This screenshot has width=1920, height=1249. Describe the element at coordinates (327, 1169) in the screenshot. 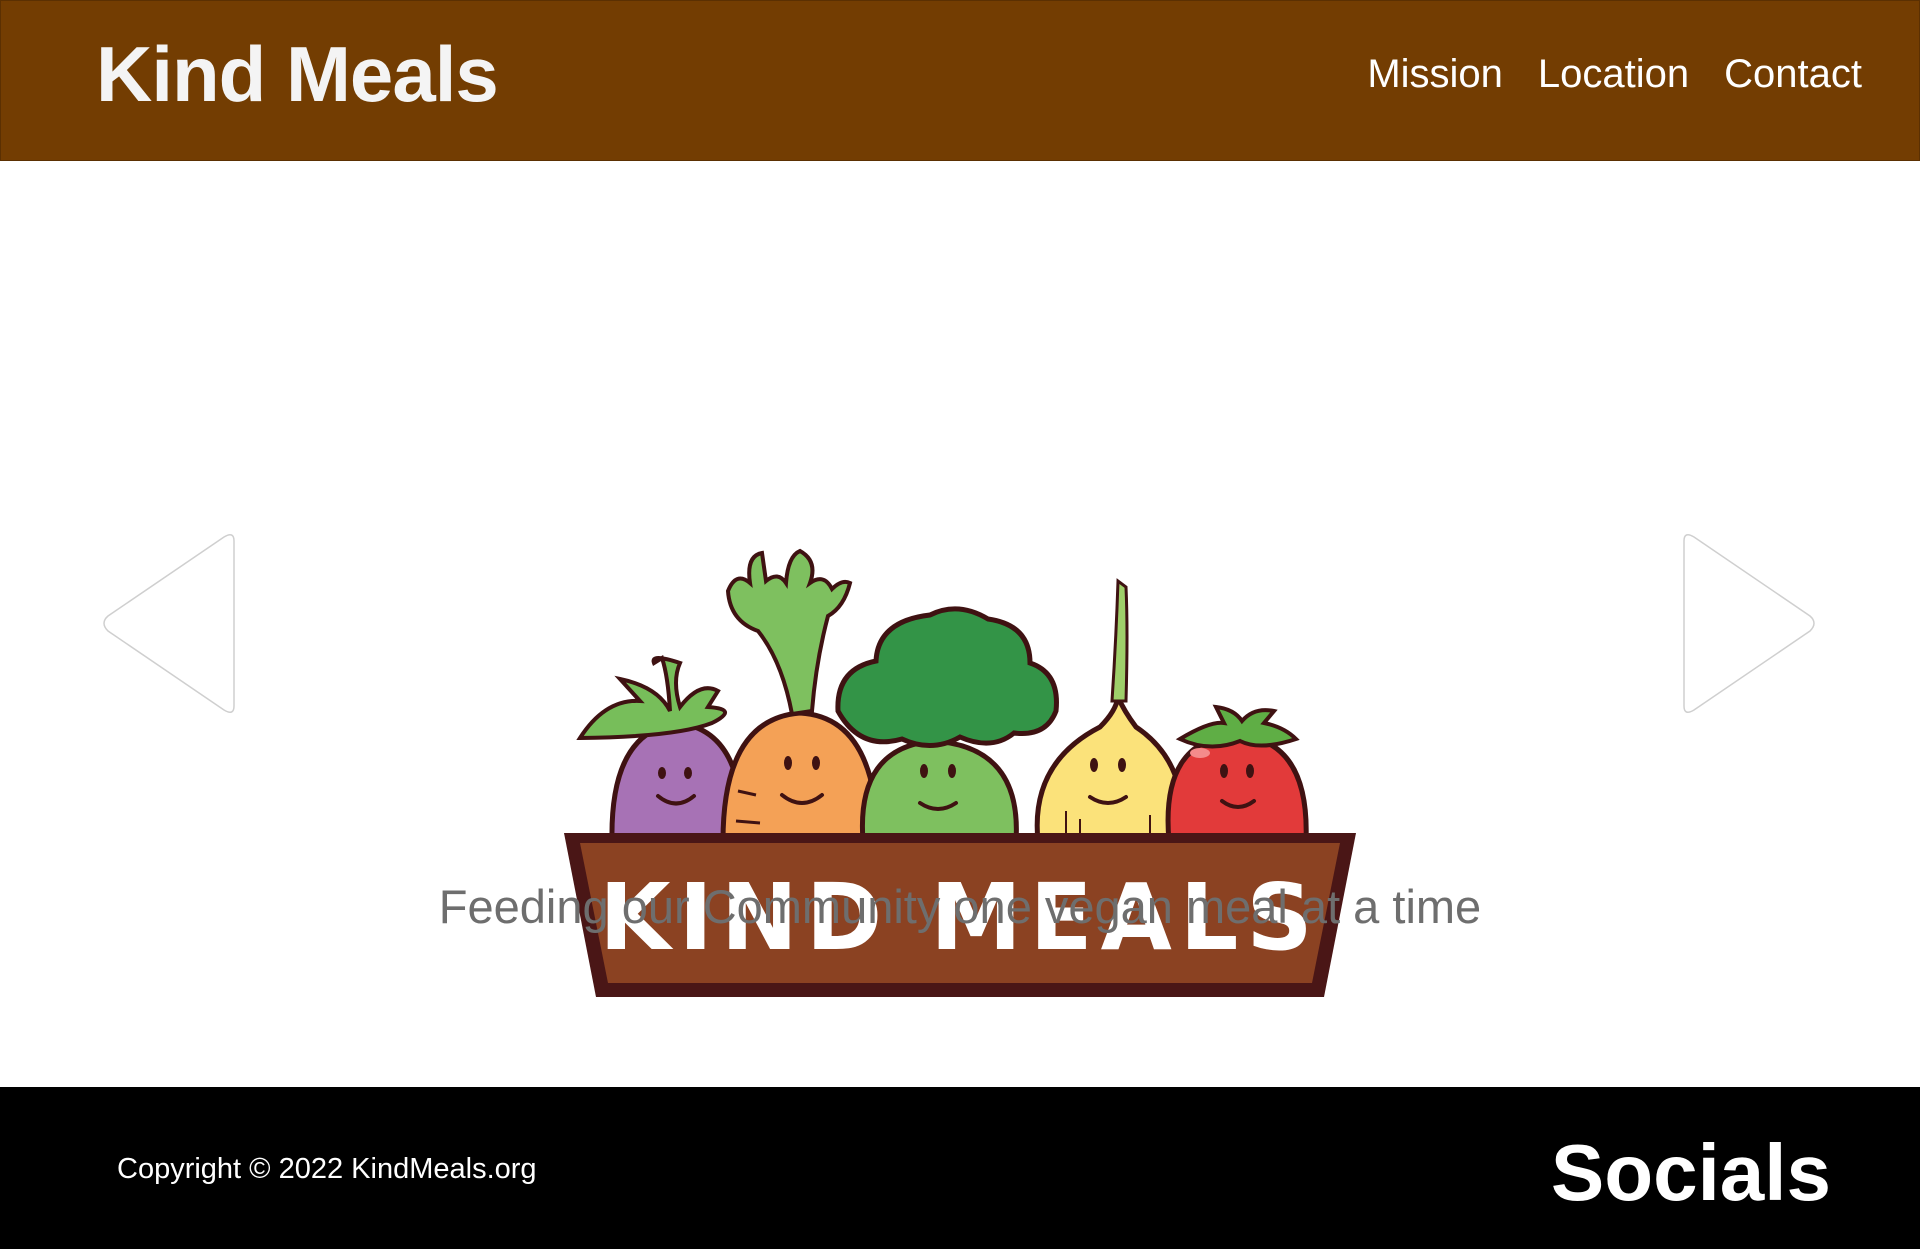

I see `copyright-text: Copyright © 2022 KindMeals.org` at that location.